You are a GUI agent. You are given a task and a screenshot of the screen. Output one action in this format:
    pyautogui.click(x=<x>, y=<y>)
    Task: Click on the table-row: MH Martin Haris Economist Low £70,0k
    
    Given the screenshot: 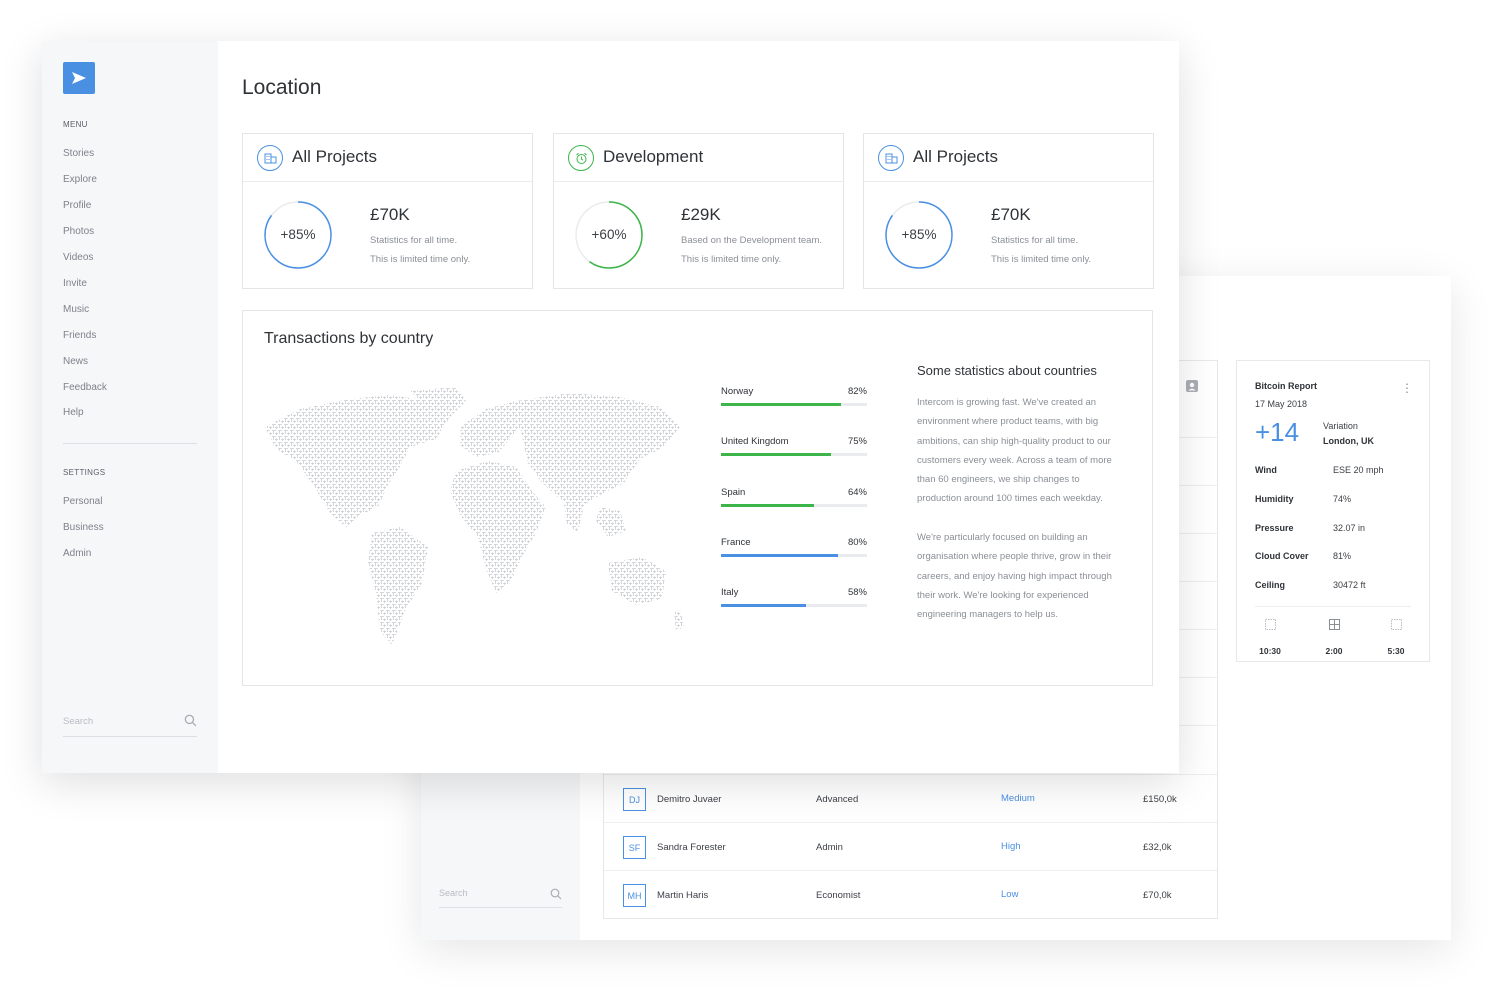 What is the action you would take?
    pyautogui.click(x=910, y=894)
    